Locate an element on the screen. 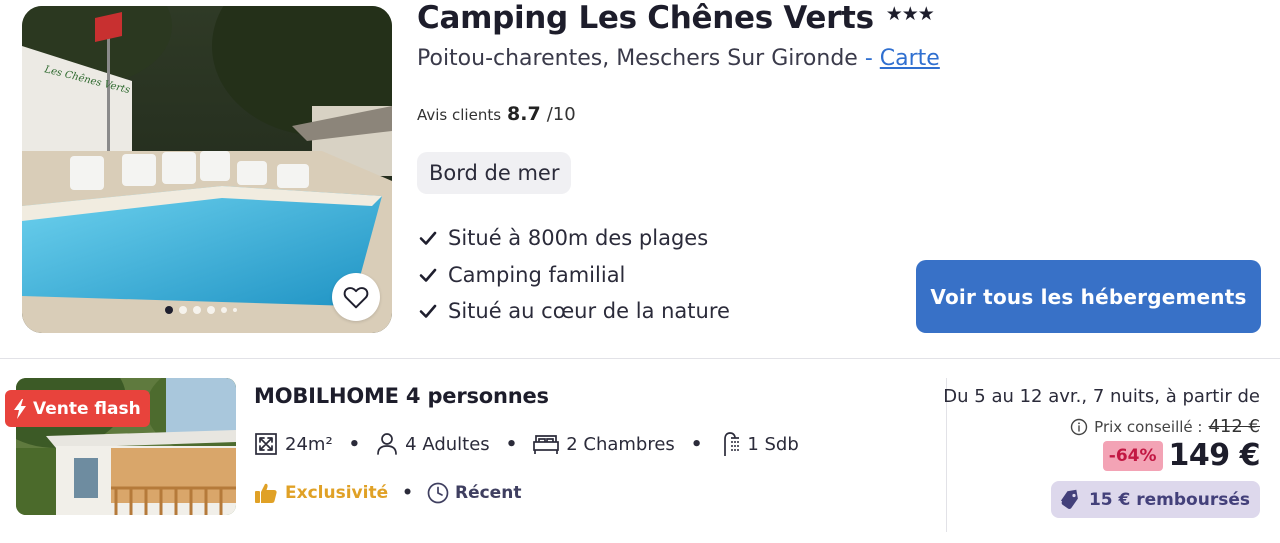 This screenshot has height=543, width=1280. feature-item: Camping familial is located at coordinates (573, 275).